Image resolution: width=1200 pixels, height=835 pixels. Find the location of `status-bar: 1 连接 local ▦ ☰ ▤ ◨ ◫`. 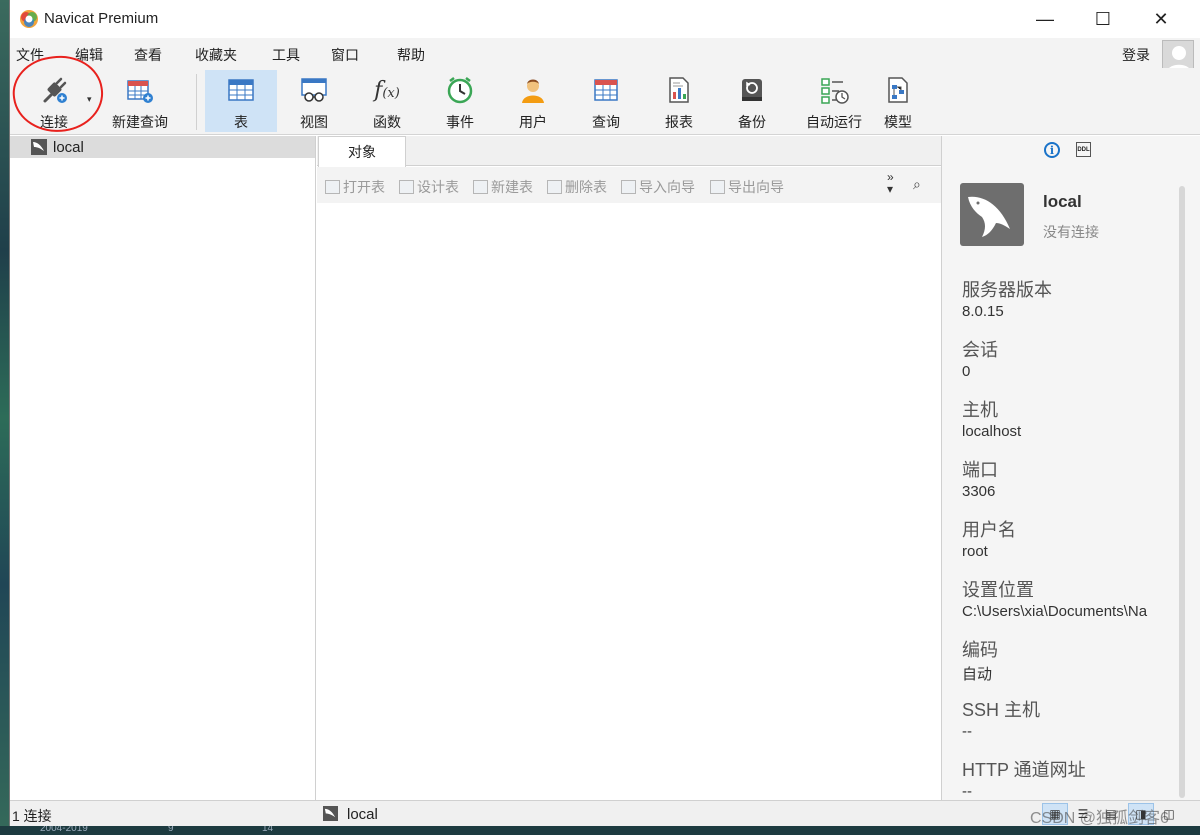

status-bar: 1 连接 local ▦ ☰ ▤ ◨ ◫ is located at coordinates (605, 813).